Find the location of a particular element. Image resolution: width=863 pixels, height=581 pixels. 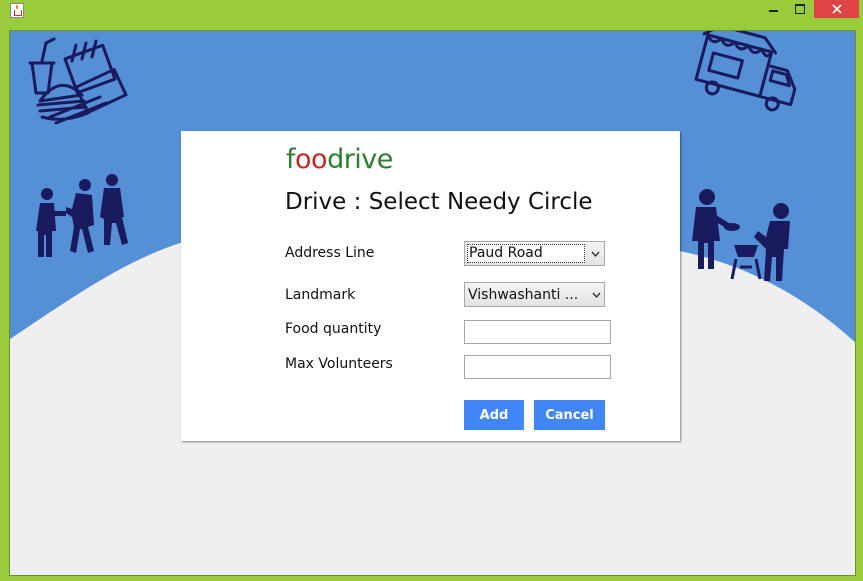

title-bar is located at coordinates (431, 11).